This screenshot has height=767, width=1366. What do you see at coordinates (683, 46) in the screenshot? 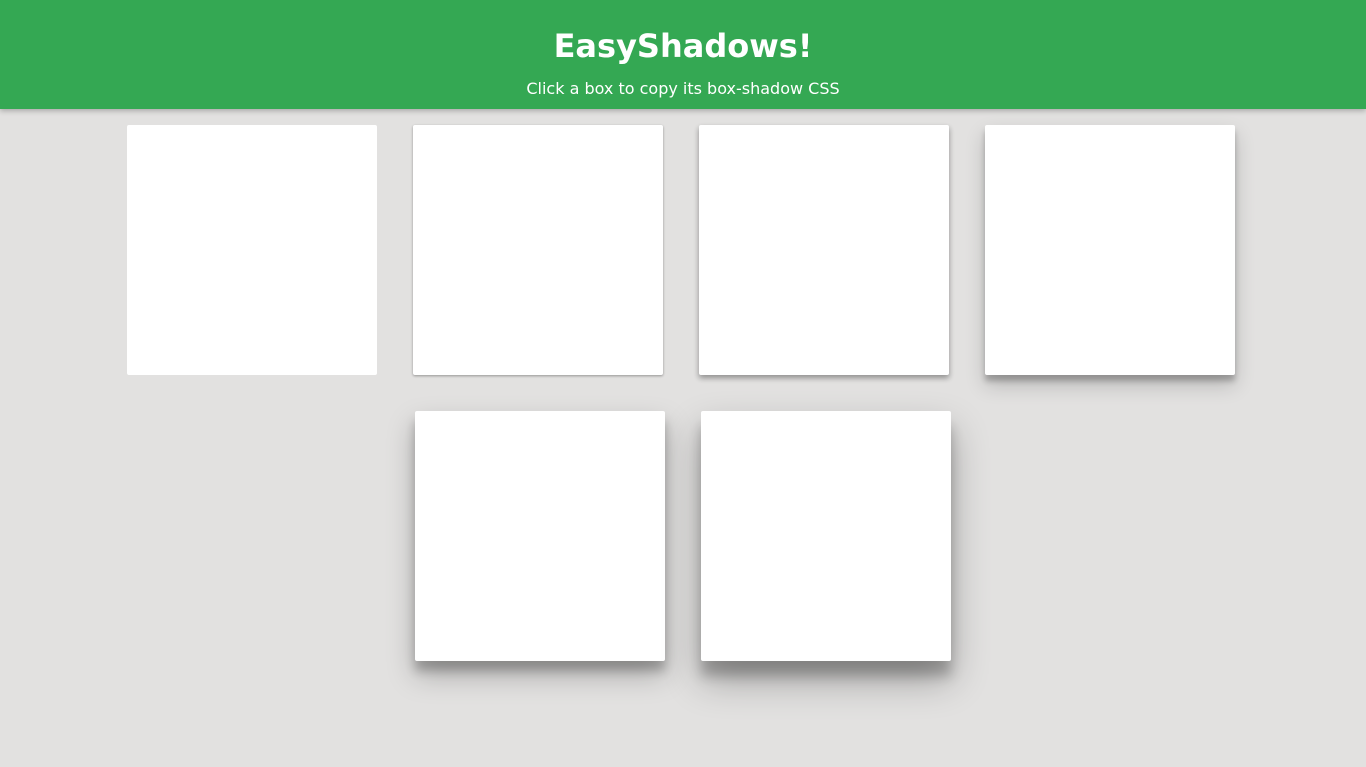
I see `app-title: EasyShadows!` at bounding box center [683, 46].